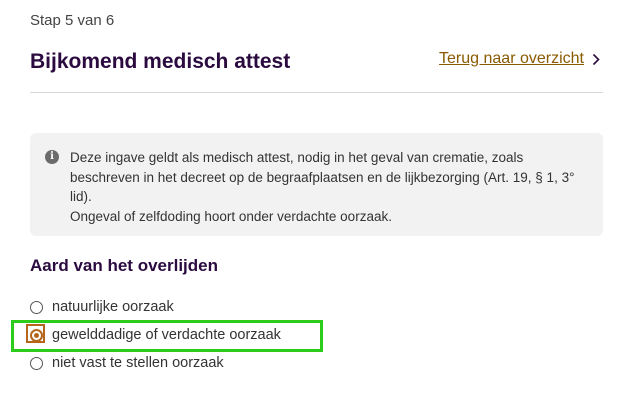 The width and height of the screenshot is (640, 409). I want to click on radio-button-selected, so click(36, 335).